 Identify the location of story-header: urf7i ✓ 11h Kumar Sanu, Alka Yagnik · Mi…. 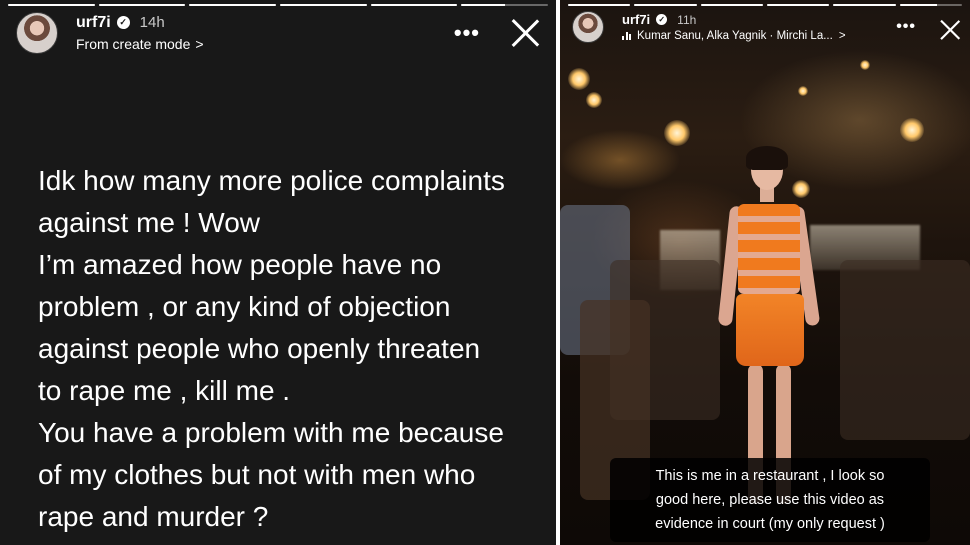
(765, 27).